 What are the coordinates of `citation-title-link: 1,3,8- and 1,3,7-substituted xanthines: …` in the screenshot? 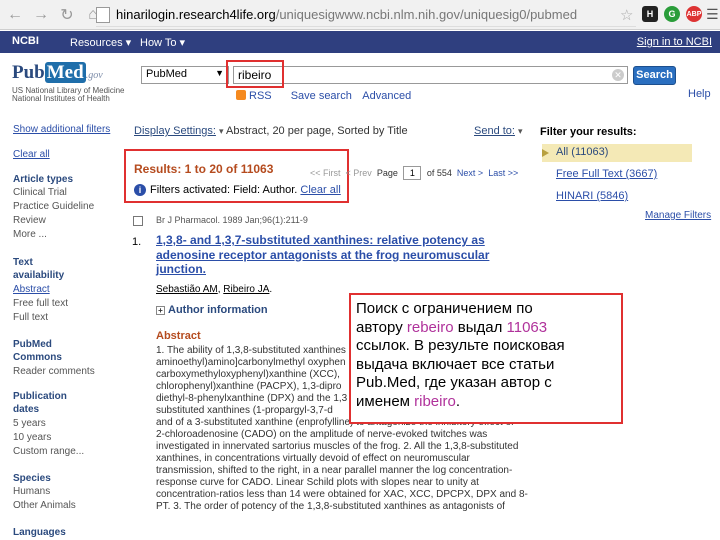 It's located at (336, 255).